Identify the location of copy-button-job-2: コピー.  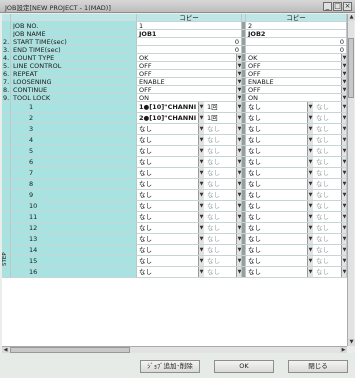
(296, 18).